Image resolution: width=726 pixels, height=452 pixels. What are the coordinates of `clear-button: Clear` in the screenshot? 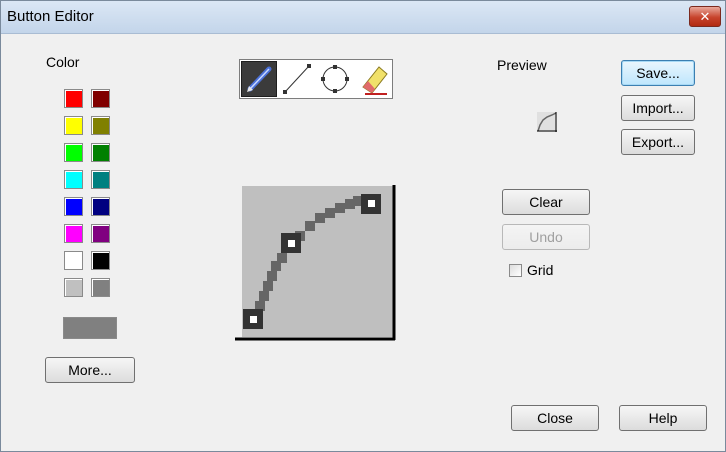 It's located at (546, 202).